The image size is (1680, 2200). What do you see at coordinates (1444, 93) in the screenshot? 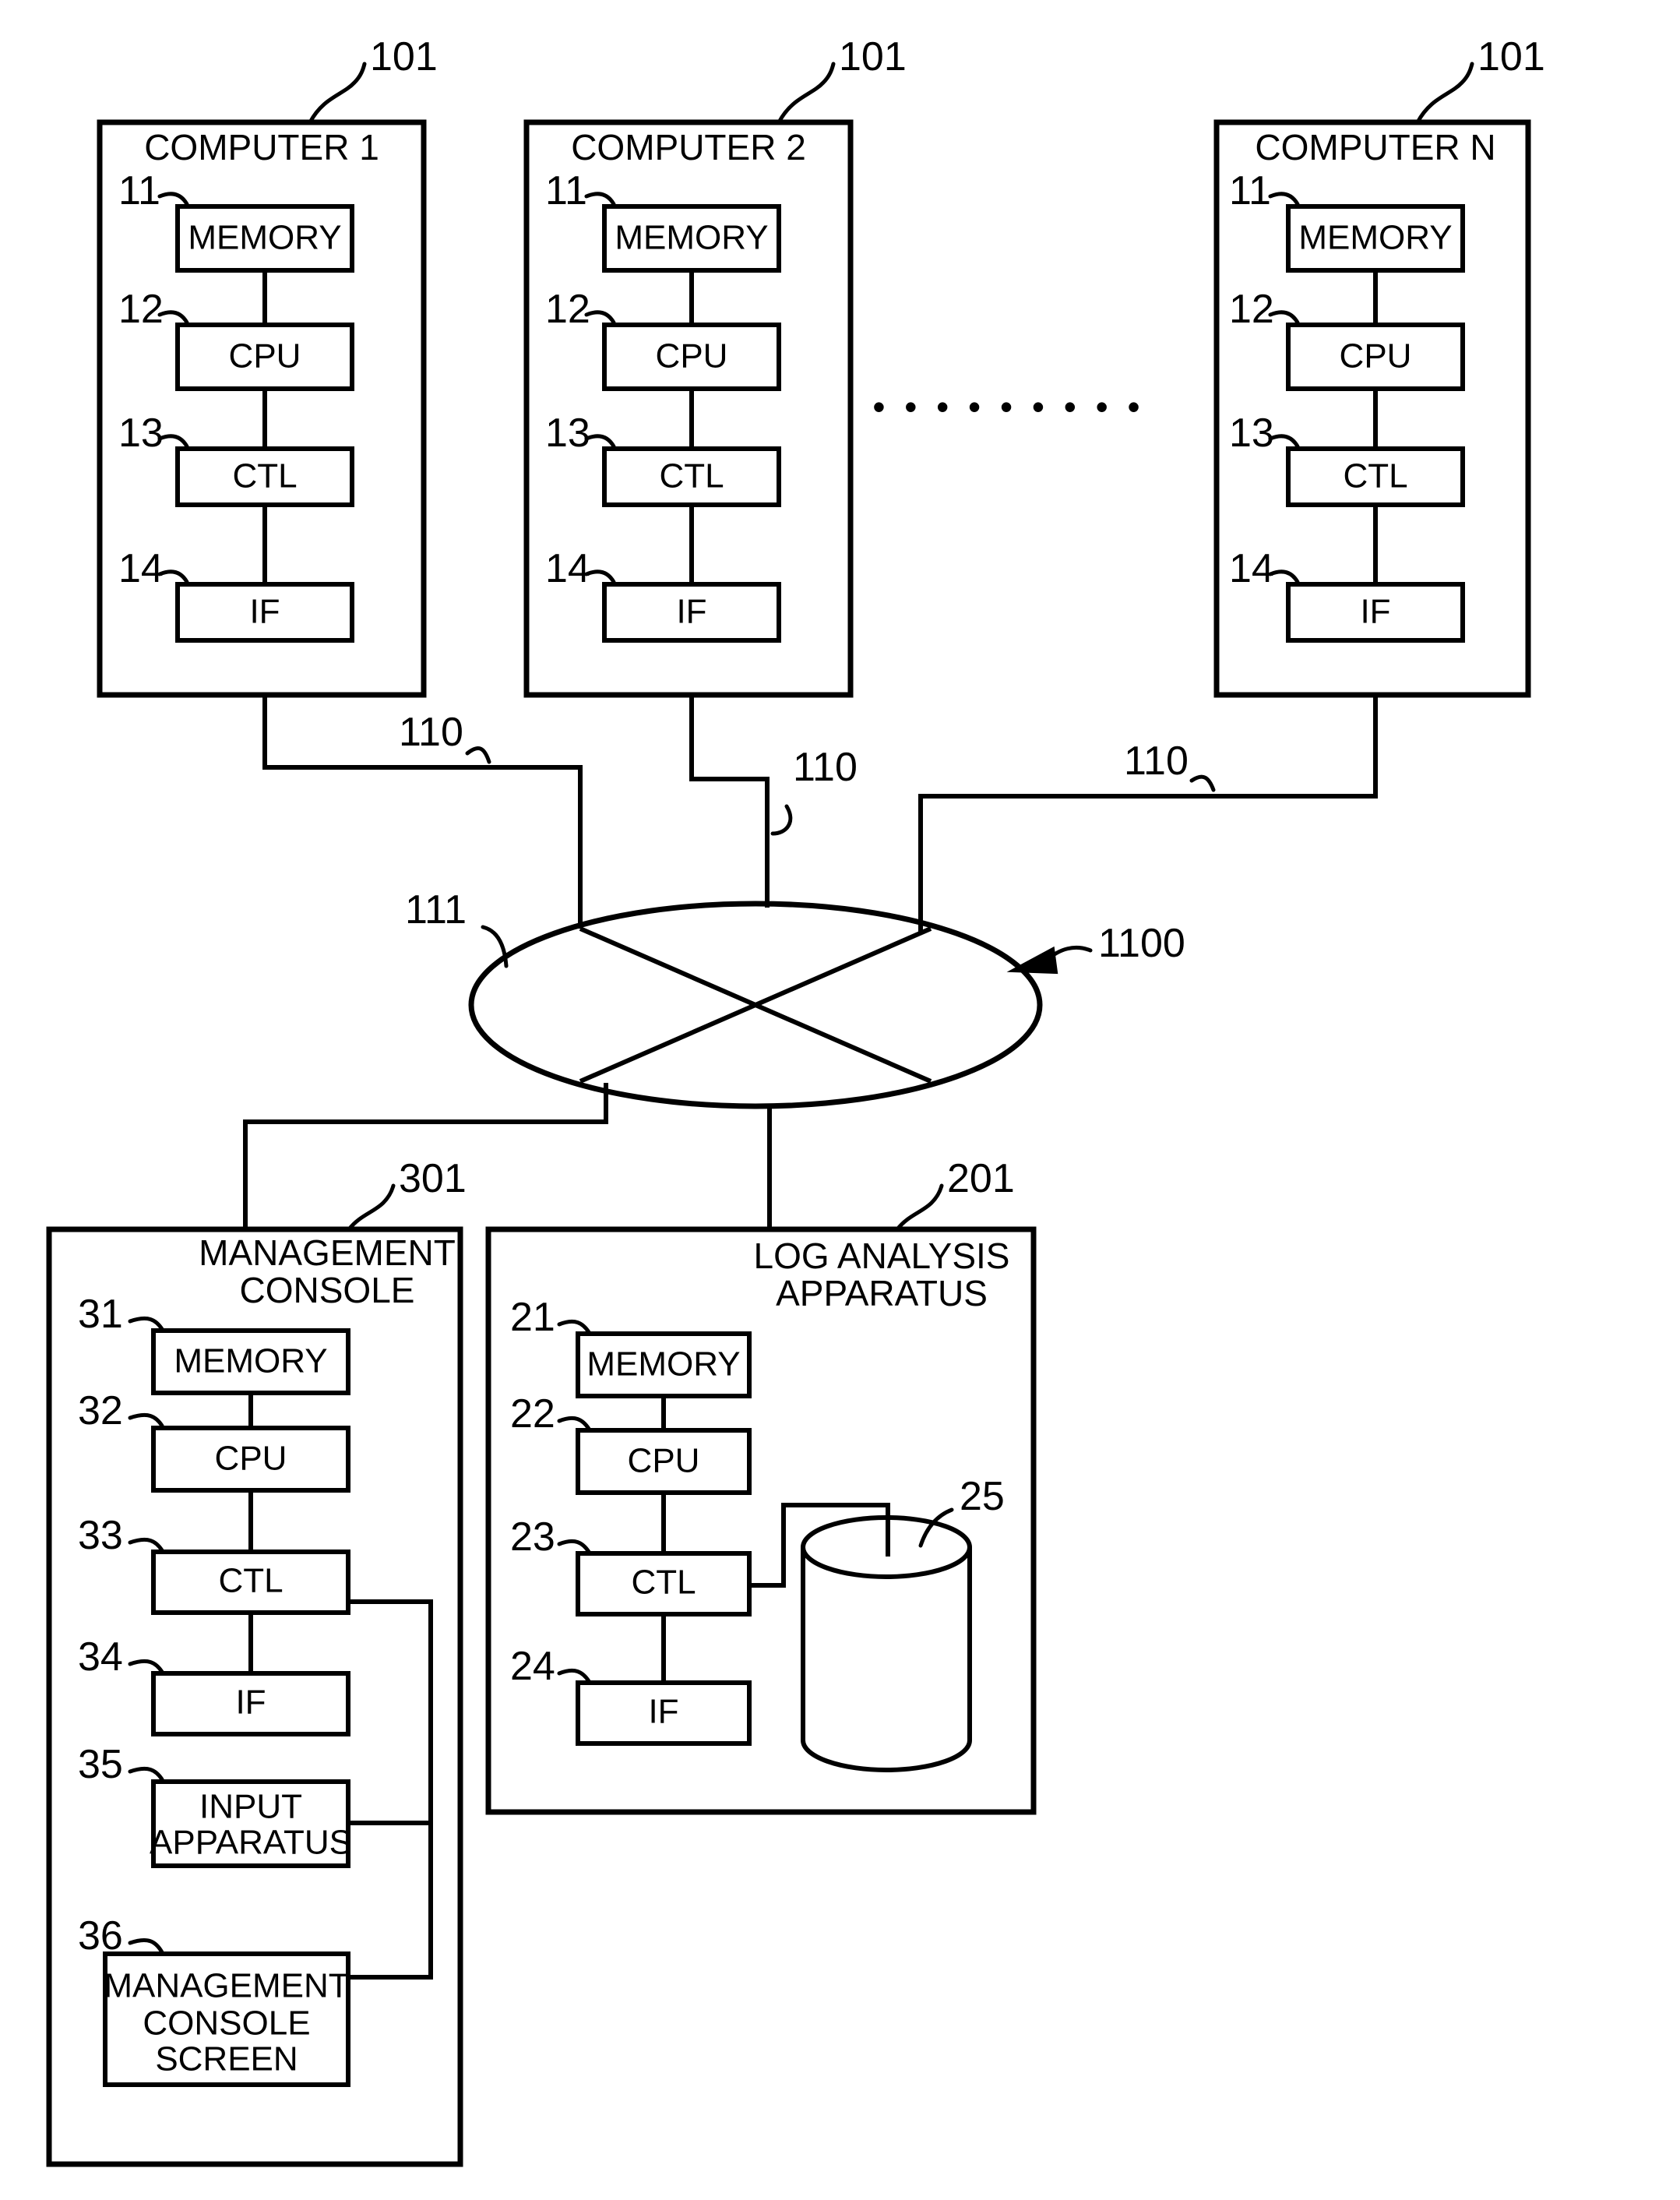
I see `leader-line-101-cn` at bounding box center [1444, 93].